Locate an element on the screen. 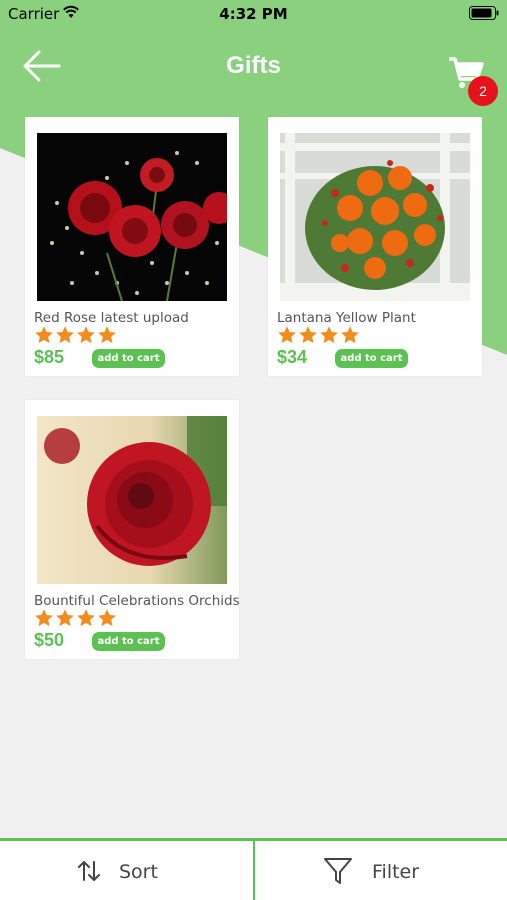 This screenshot has height=900, width=507. product-name: Bountiful Celebrations Orchids Sp is located at coordinates (136, 601).